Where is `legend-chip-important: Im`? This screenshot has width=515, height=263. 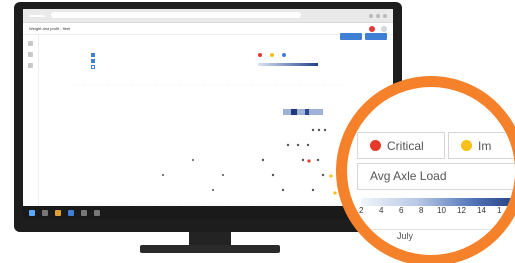
legend-chip-important: Im is located at coordinates (481, 145).